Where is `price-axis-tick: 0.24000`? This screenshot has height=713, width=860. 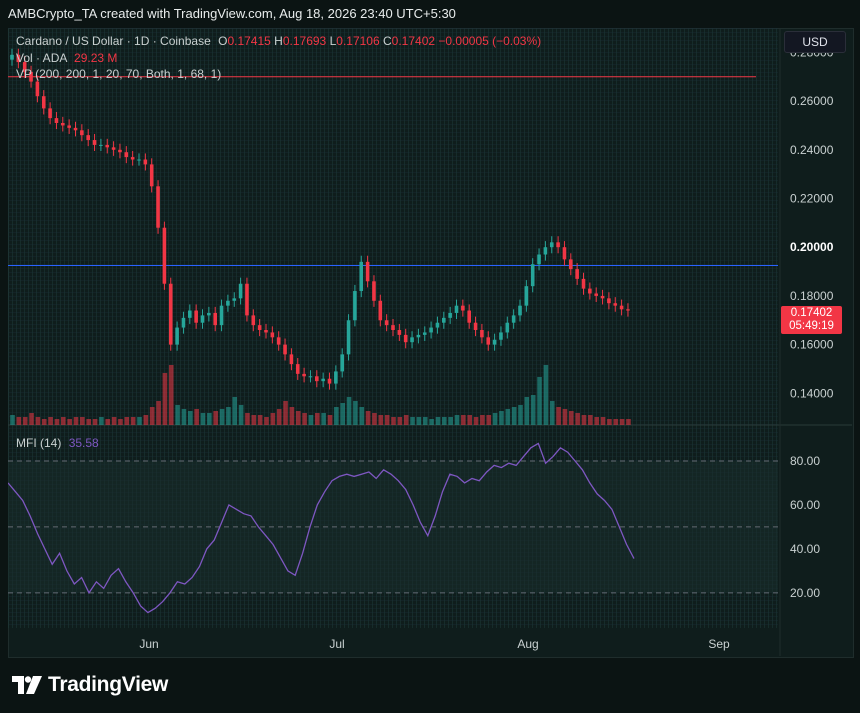
price-axis-tick: 0.24000 is located at coordinates (812, 150).